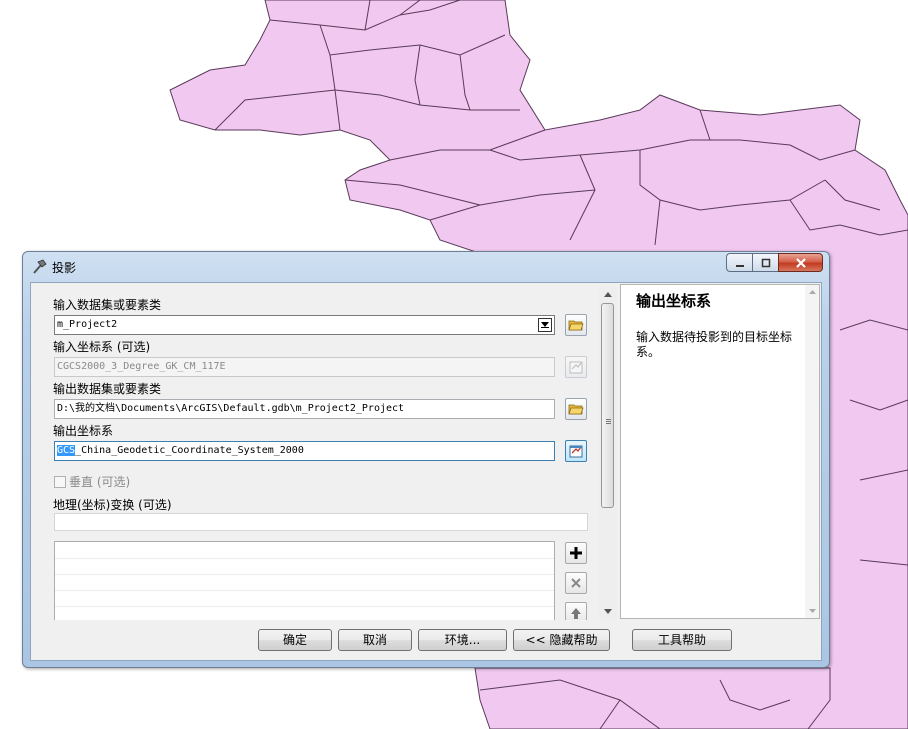 The image size is (908, 729). Describe the element at coordinates (720, 451) in the screenshot. I see `help-pane: 输出坐标系 输入数据待投影到的目标坐标系。` at that location.